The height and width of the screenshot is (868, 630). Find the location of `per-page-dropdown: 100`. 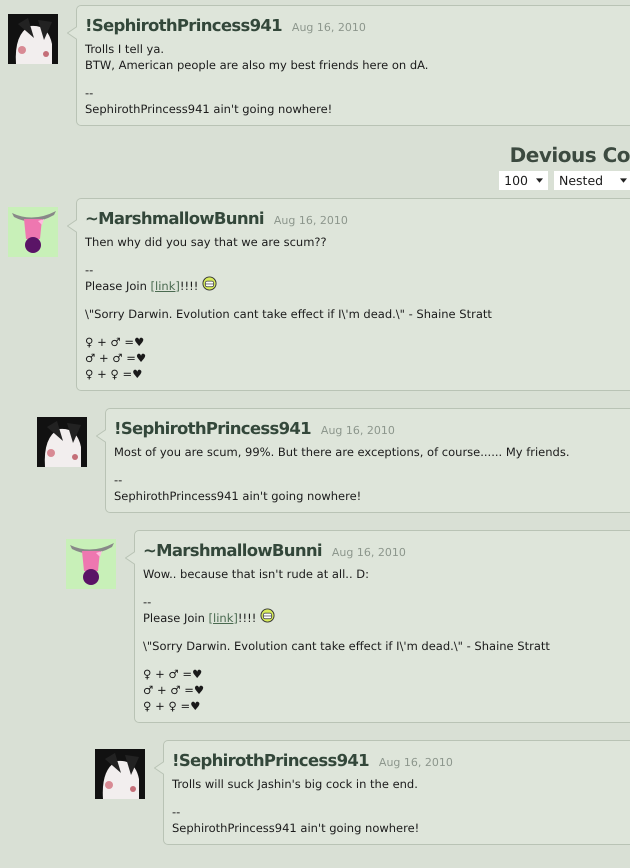

per-page-dropdown: 100 is located at coordinates (523, 180).